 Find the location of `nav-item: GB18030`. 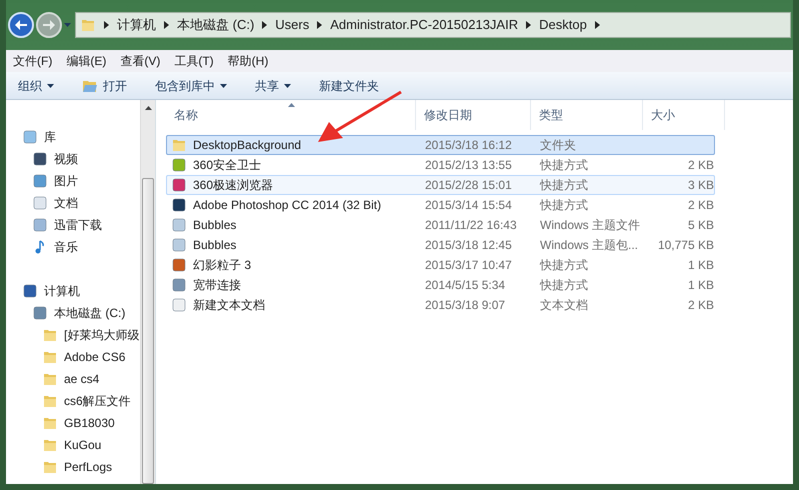

nav-item: GB18030 is located at coordinates (73, 423).